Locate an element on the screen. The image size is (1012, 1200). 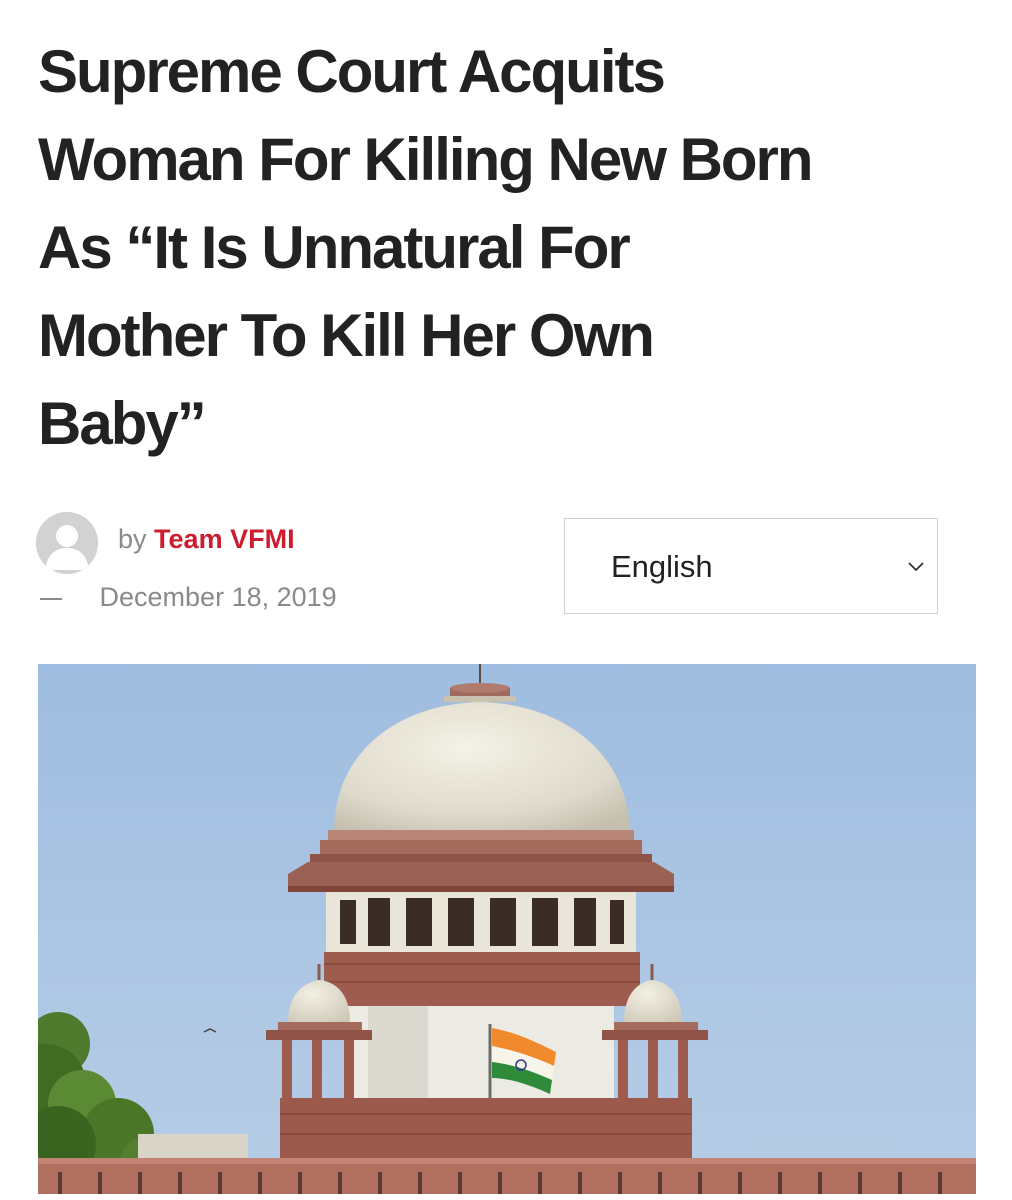
byline: by Team VFMI is located at coordinates (206, 539).